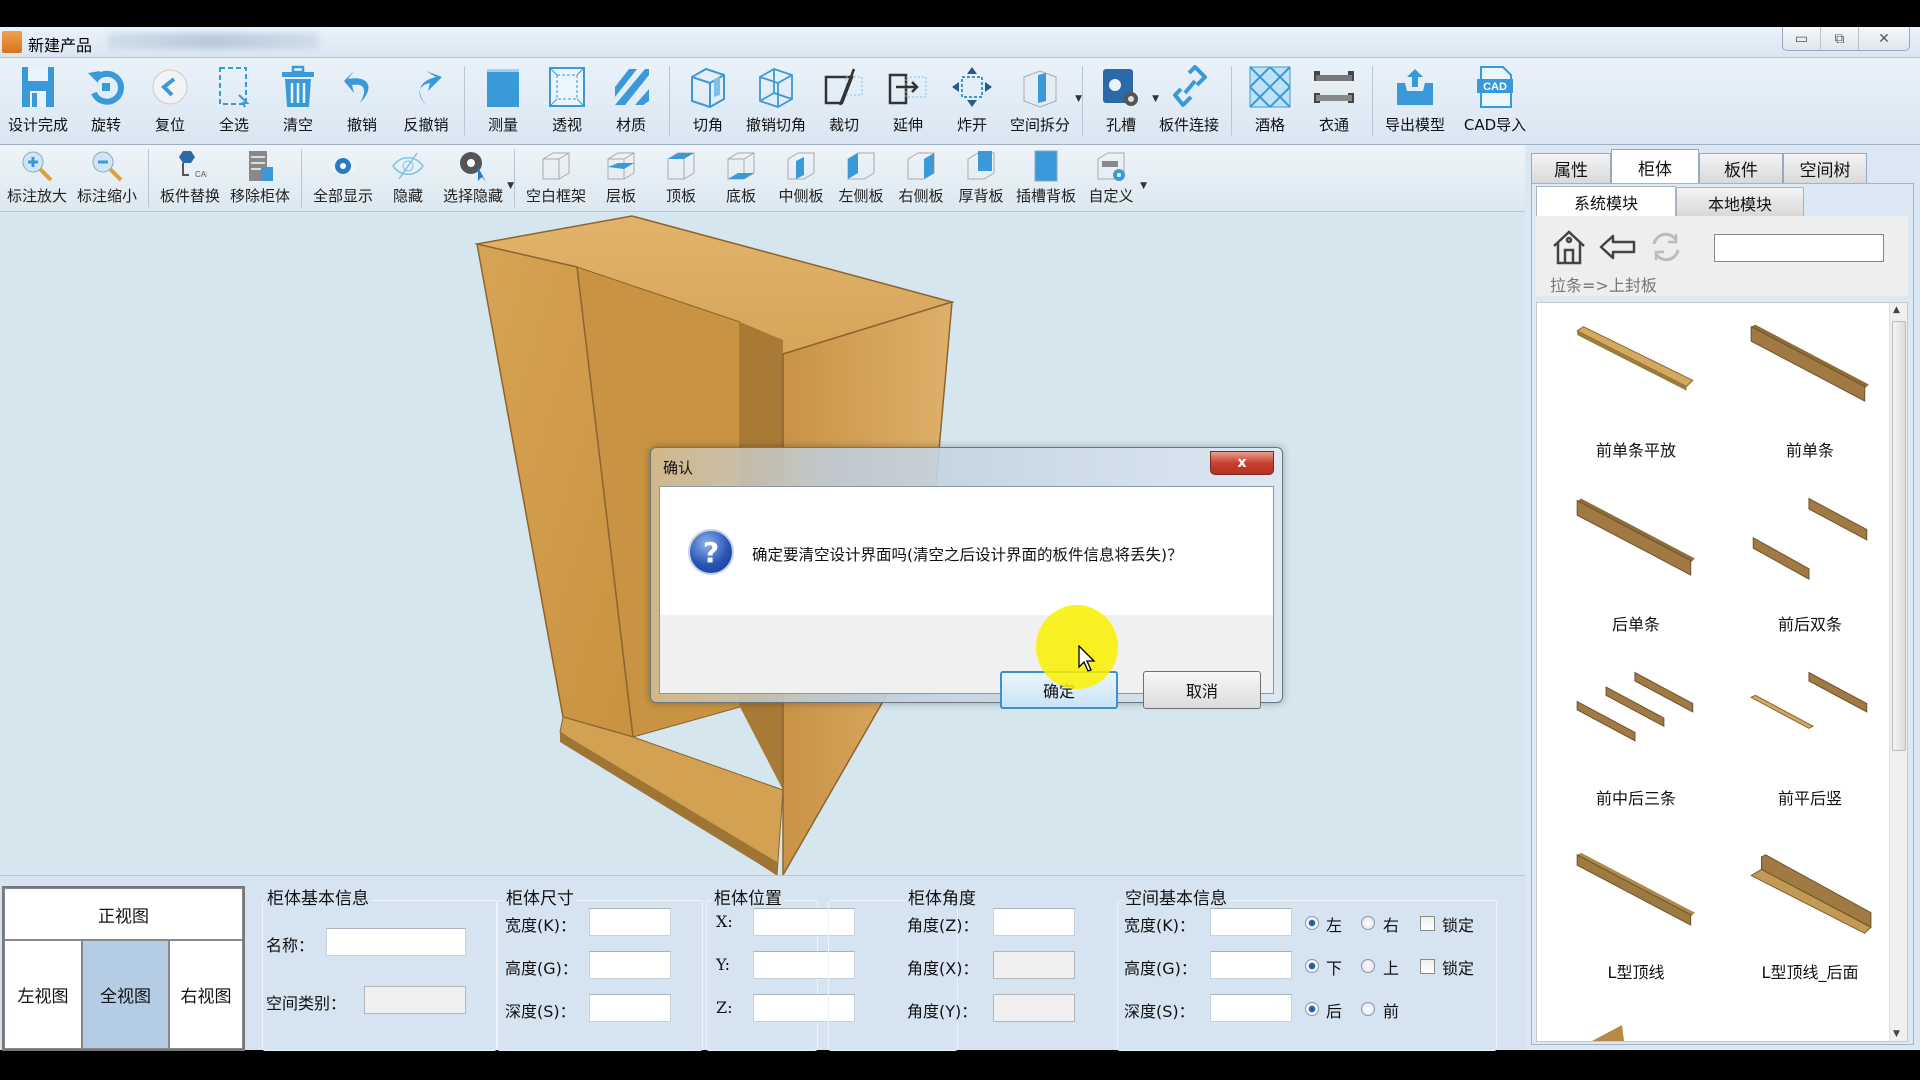  What do you see at coordinates (1655, 166) in the screenshot?
I see `tab-cabinet: 柜体` at bounding box center [1655, 166].